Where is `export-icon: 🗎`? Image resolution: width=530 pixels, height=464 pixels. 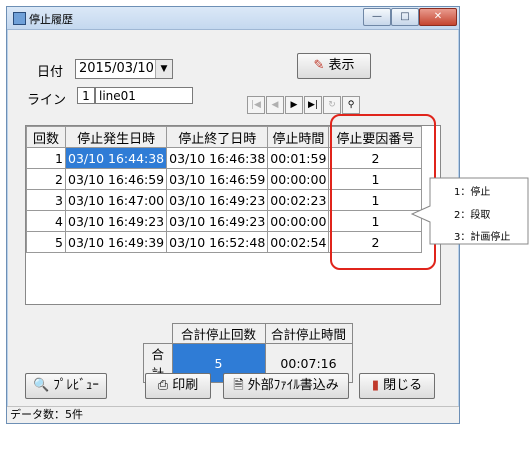
export-icon: 🗎 is located at coordinates (238, 385).